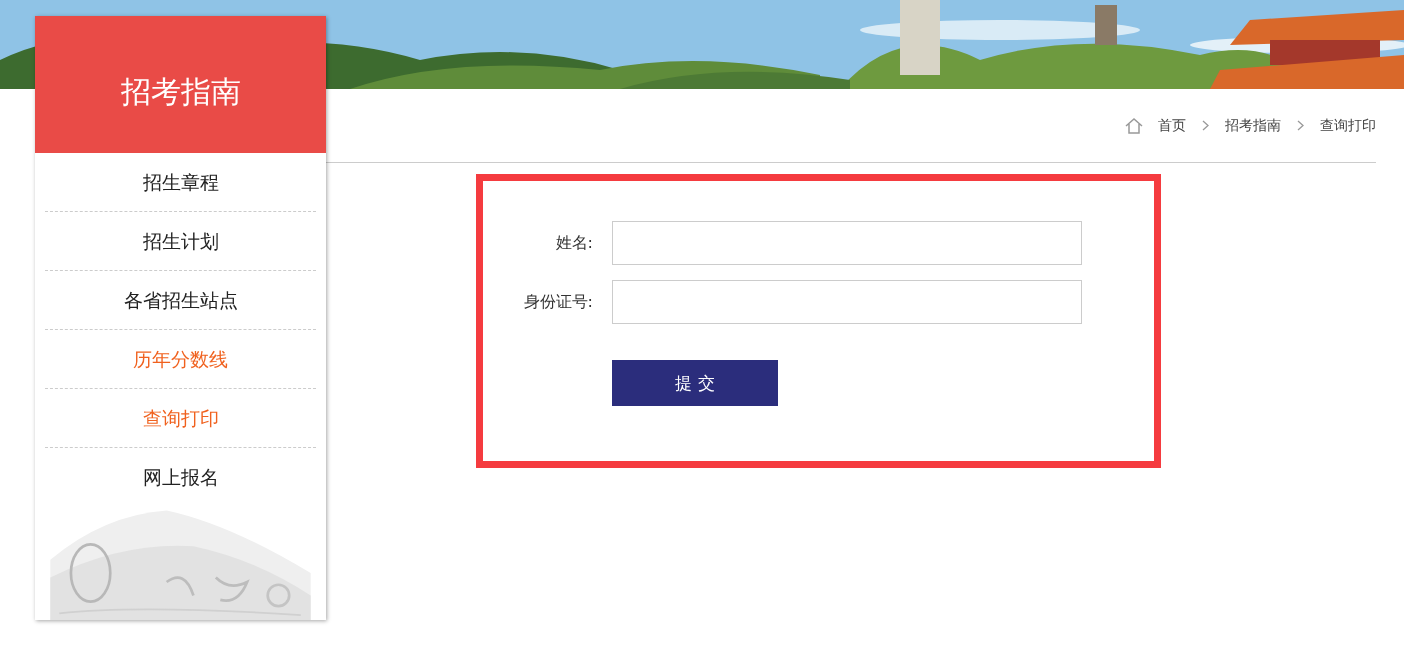 The width and height of the screenshot is (1404, 666). Describe the element at coordinates (180, 476) in the screenshot. I see `sidebar-item: 网上报名` at that location.